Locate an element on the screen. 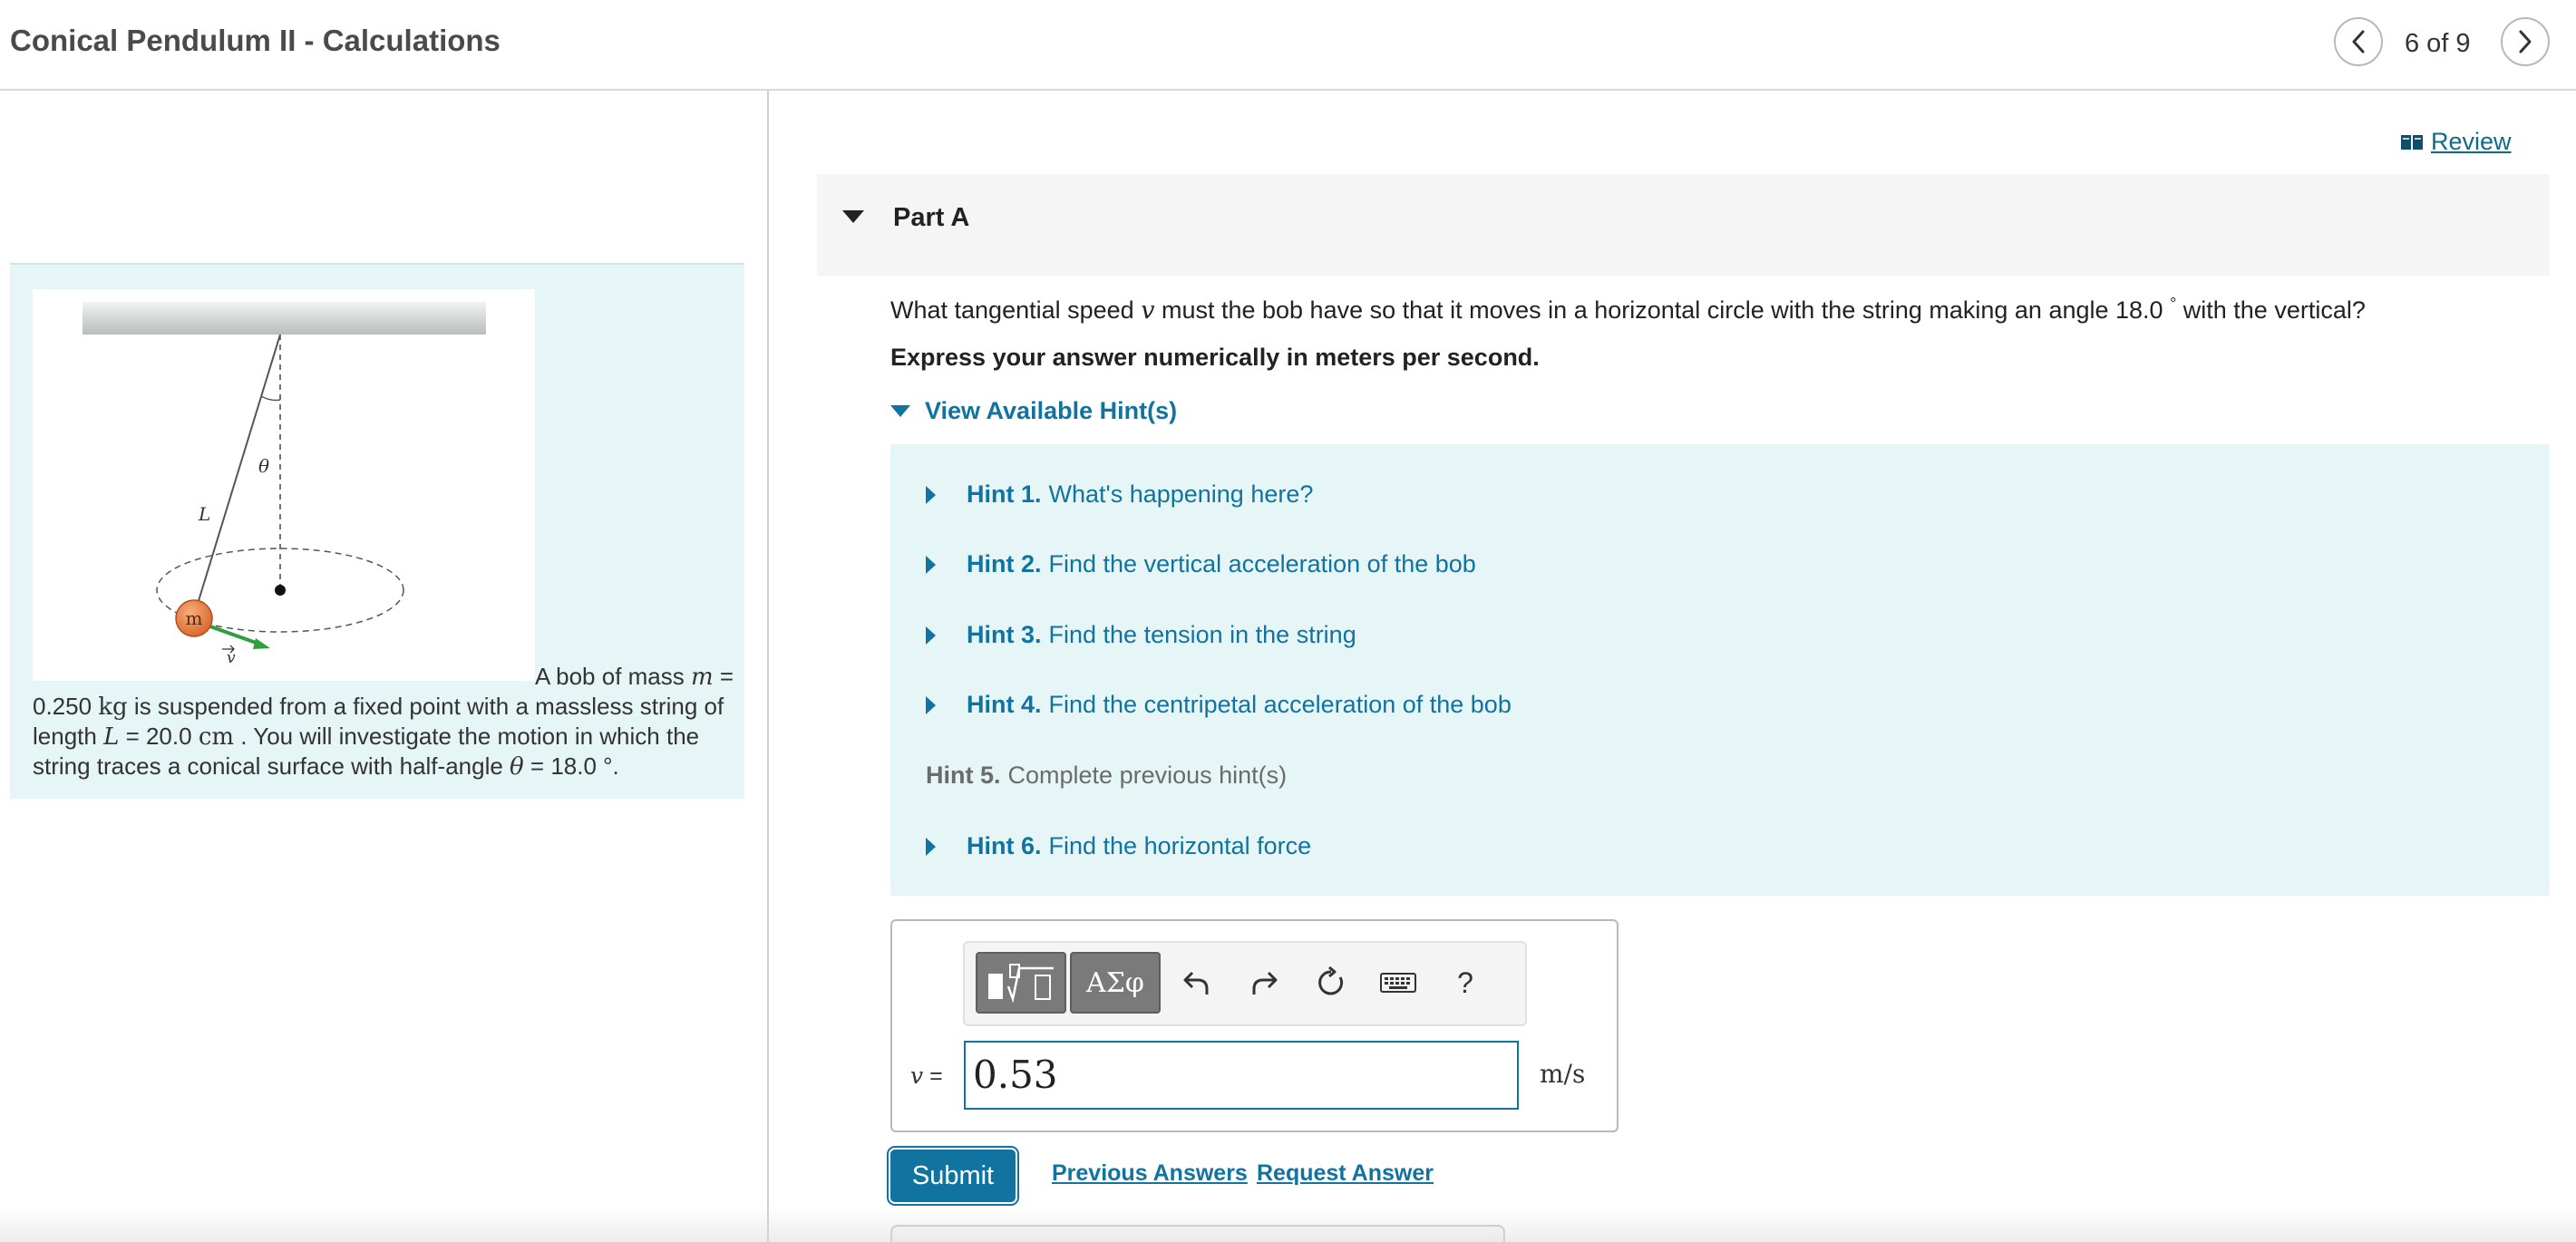 The height and width of the screenshot is (1242, 2576). item-counter: 6 of 9 is located at coordinates (2438, 43).